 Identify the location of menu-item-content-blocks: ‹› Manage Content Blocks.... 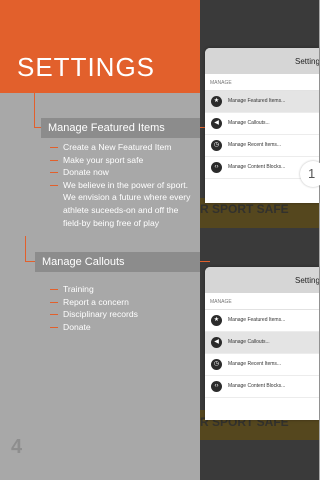
(262, 387).